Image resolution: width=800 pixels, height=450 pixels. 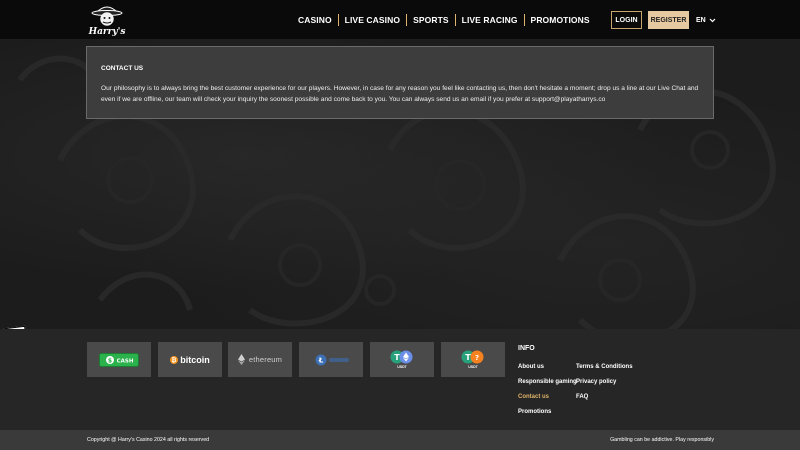 I want to click on ethereum-icon, so click(x=241, y=359).